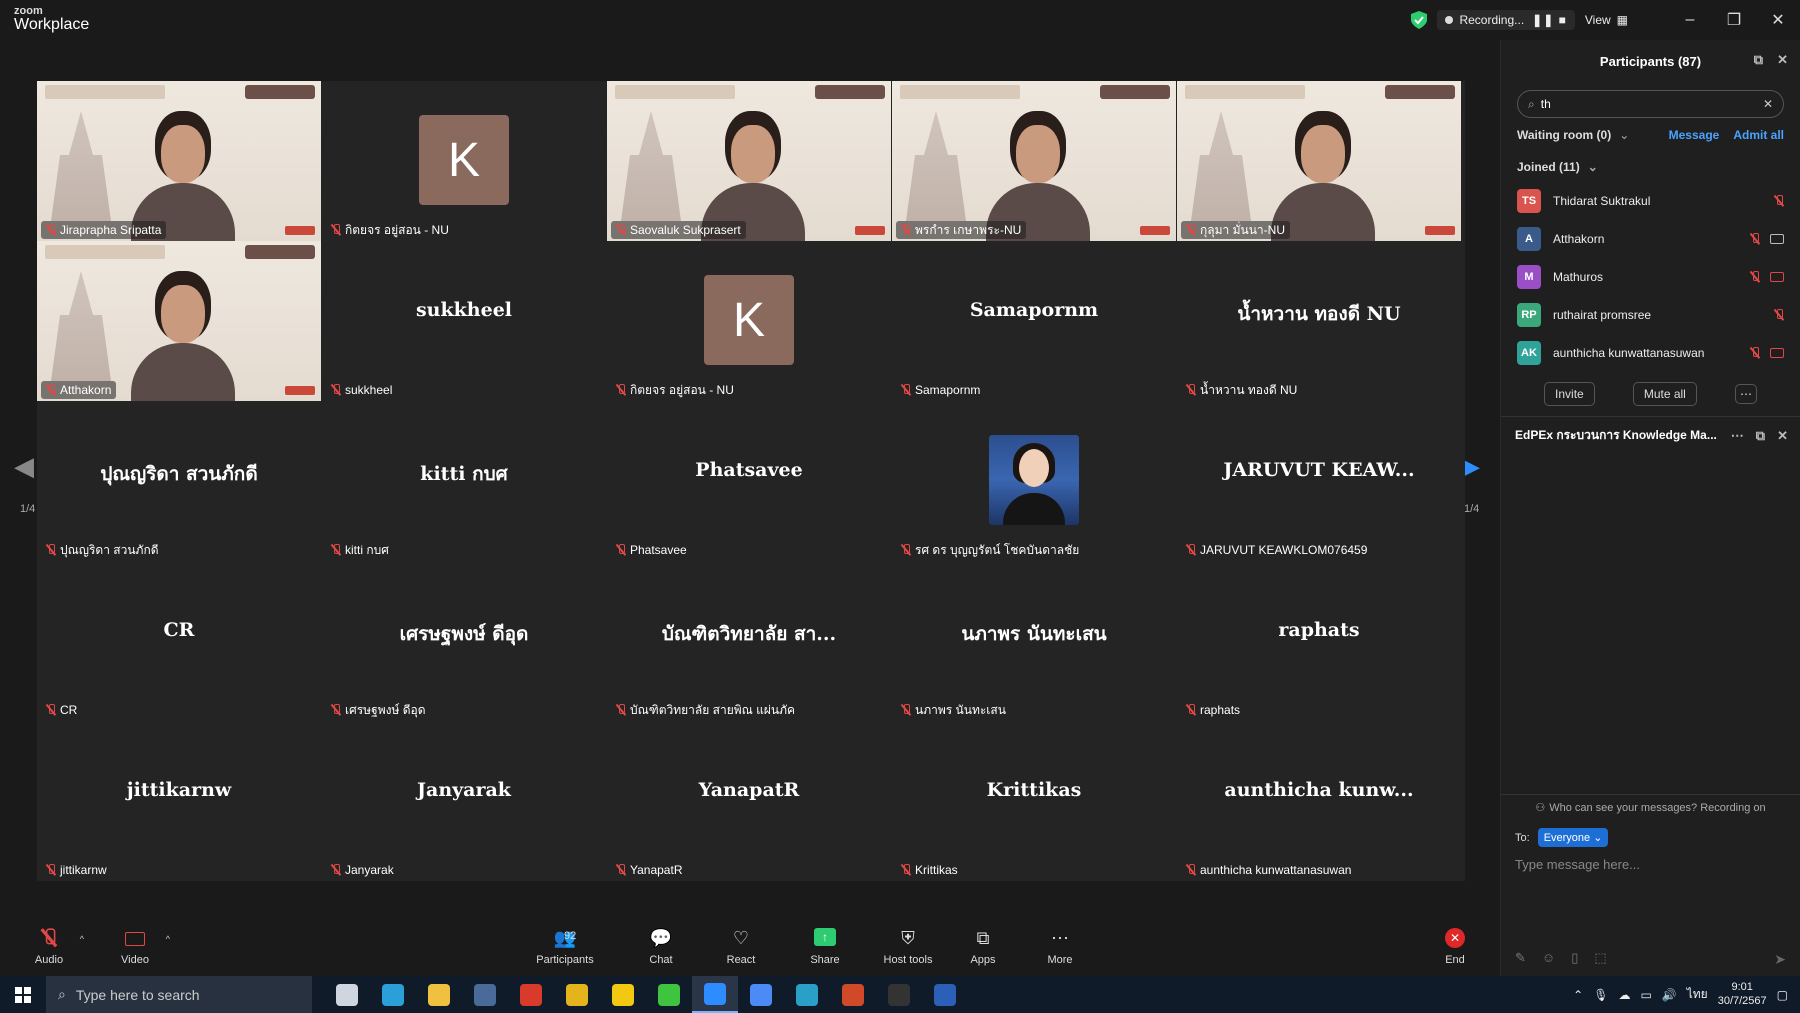 The height and width of the screenshot is (1013, 1800). I want to click on notifications-icon: ▢, so click(1782, 995).